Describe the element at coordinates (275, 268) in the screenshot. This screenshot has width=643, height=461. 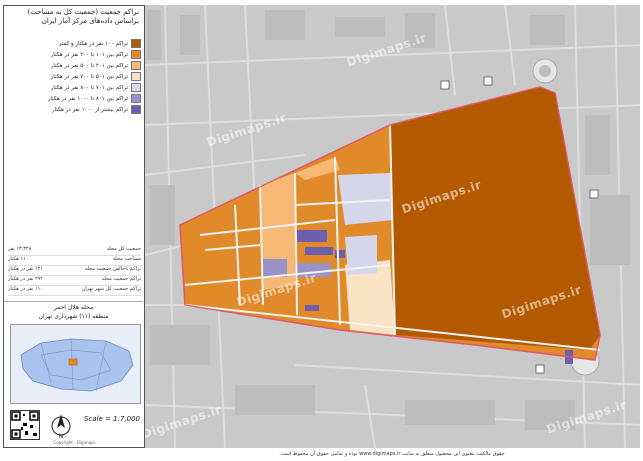
I see `zone-density-6-a` at that location.